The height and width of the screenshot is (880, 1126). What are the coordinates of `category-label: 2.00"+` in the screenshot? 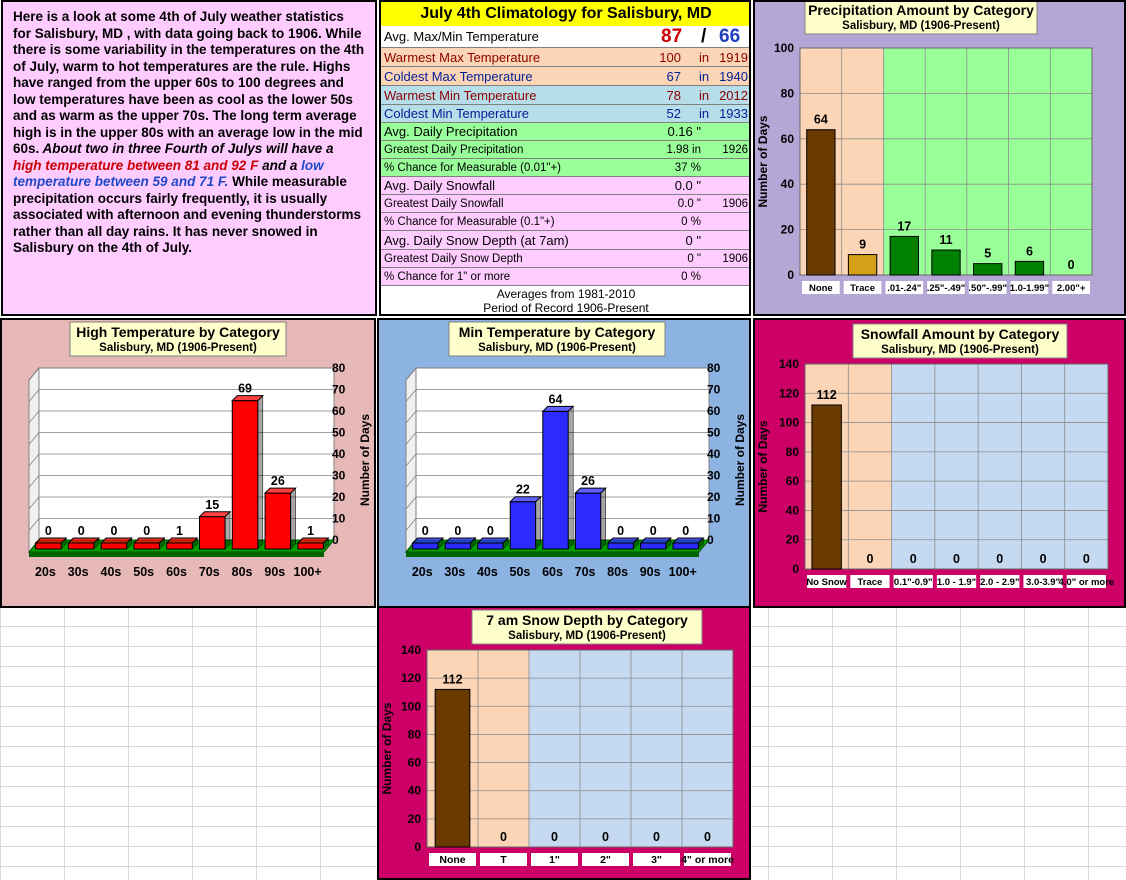 It's located at (1071, 288).